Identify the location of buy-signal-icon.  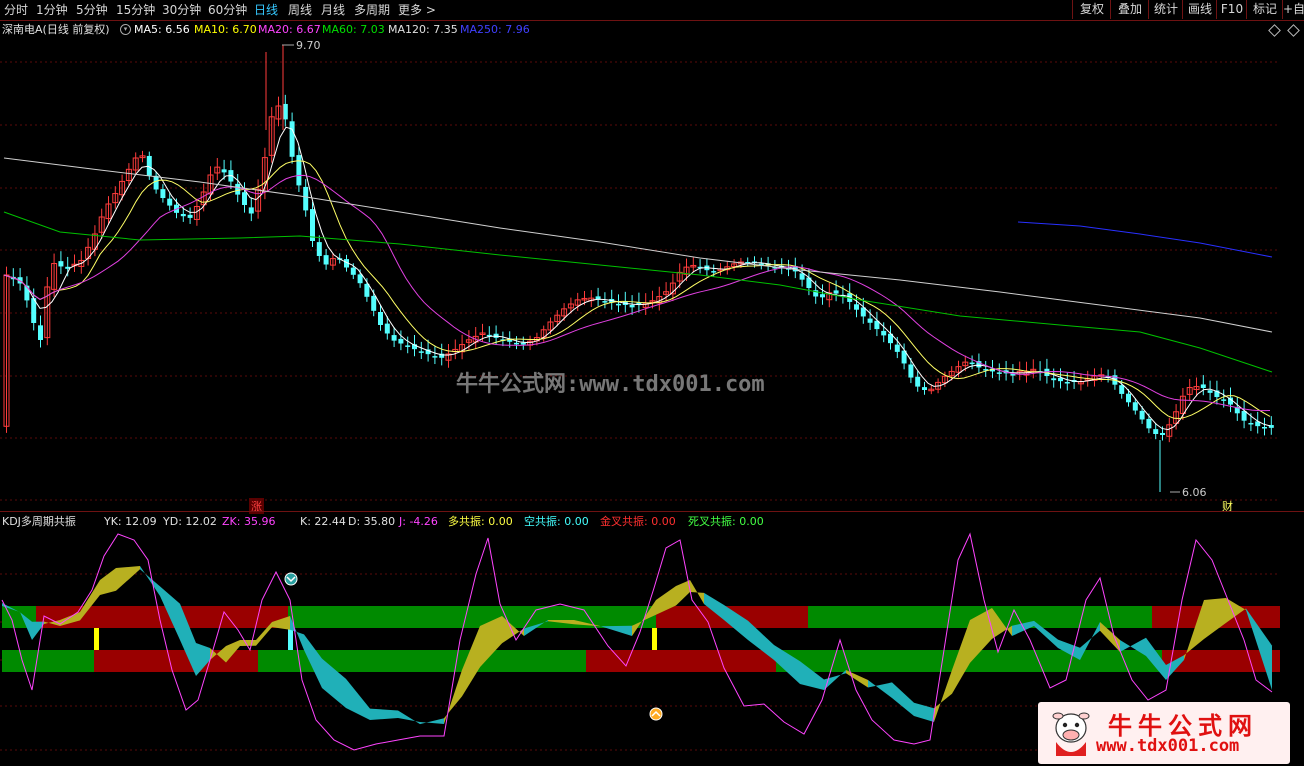
(656, 714).